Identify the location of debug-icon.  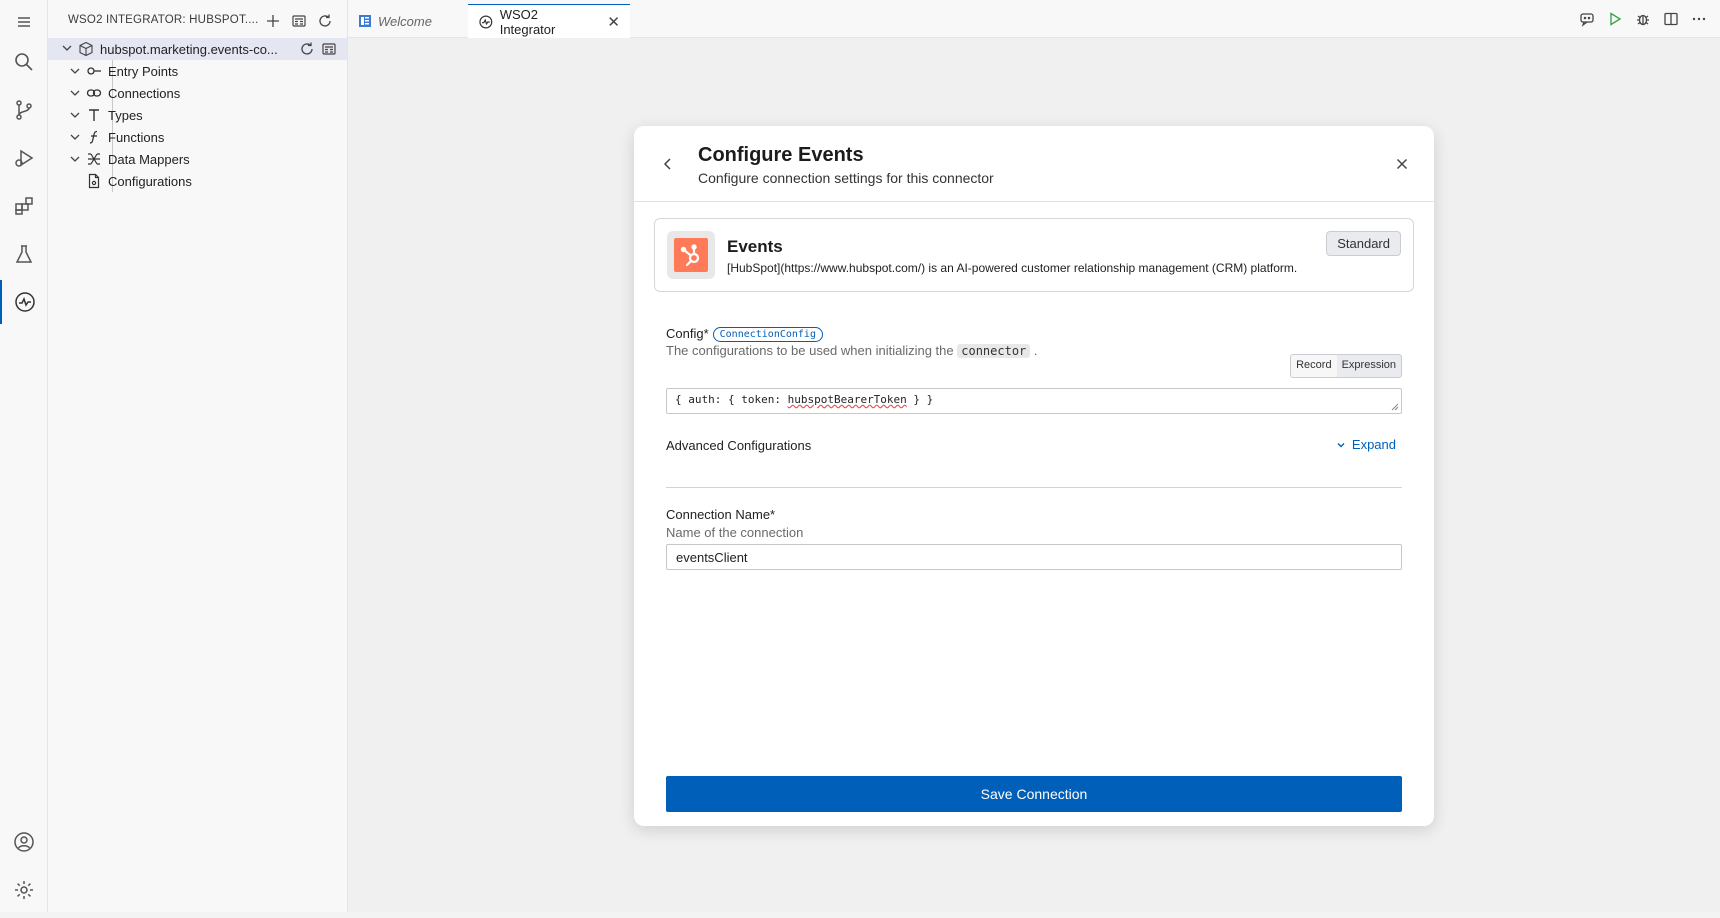
(1643, 19).